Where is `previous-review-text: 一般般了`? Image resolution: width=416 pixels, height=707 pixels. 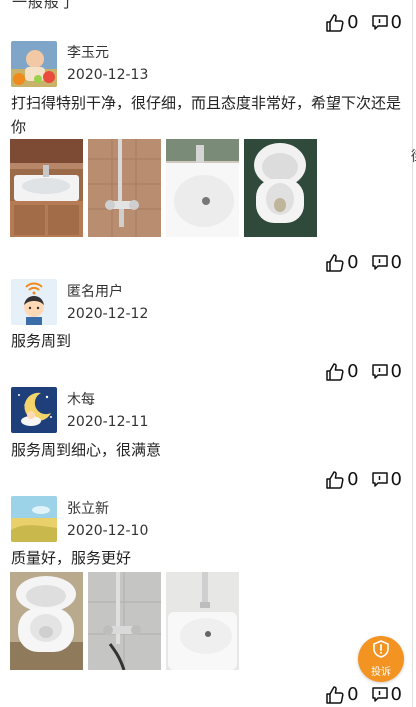
previous-review-text: 一般般了 is located at coordinates (44, 5).